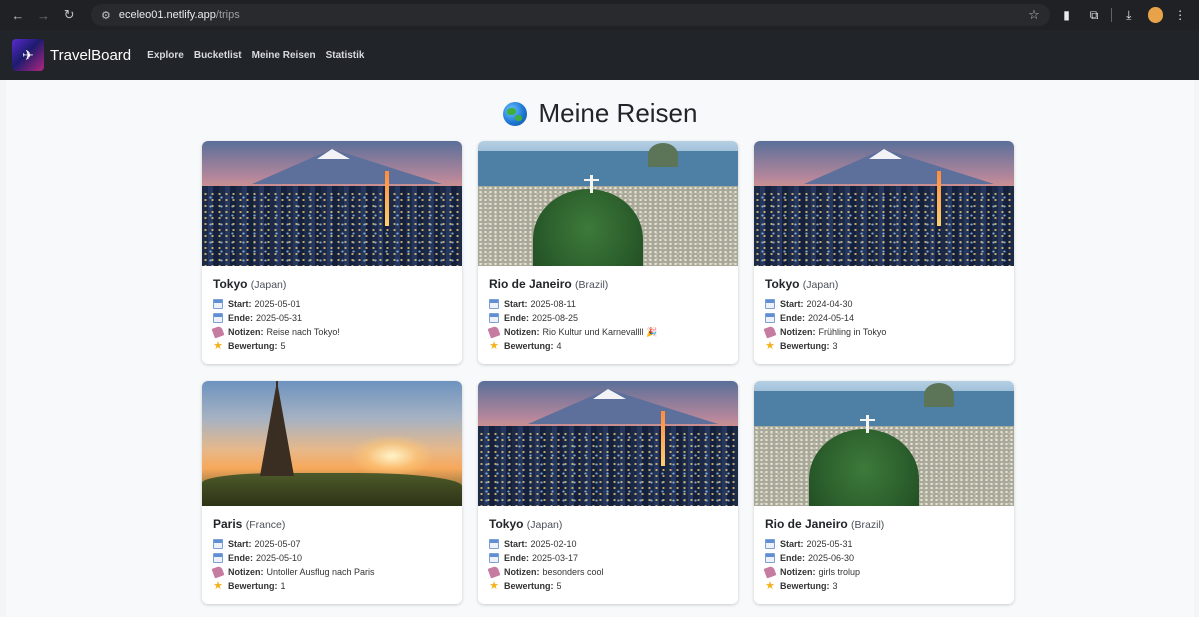 The image size is (1199, 617). I want to click on bookmark-star-icon: ☆, so click(1034, 15).